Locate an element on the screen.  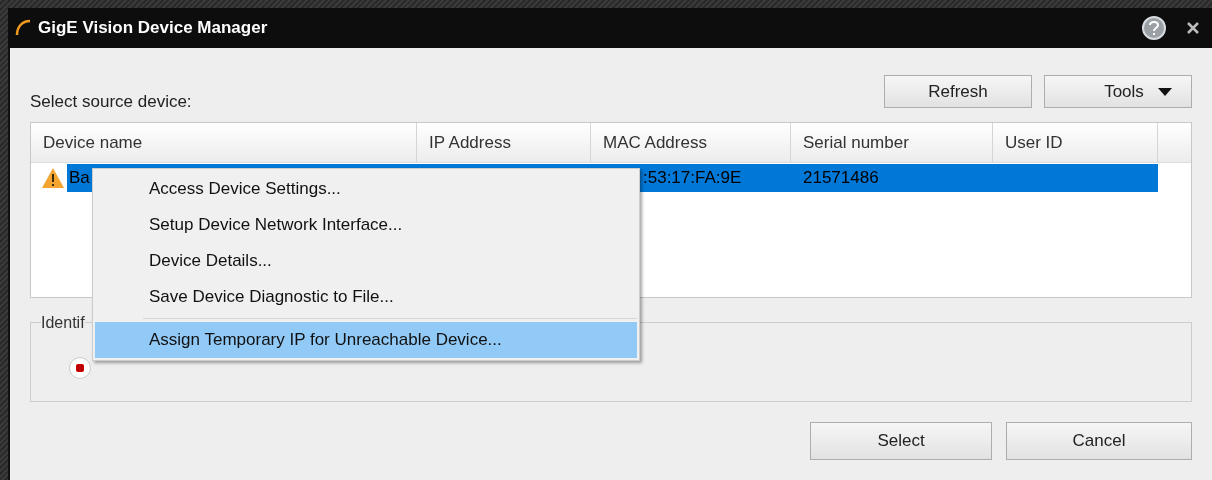
indicator-light is located at coordinates (80, 368).